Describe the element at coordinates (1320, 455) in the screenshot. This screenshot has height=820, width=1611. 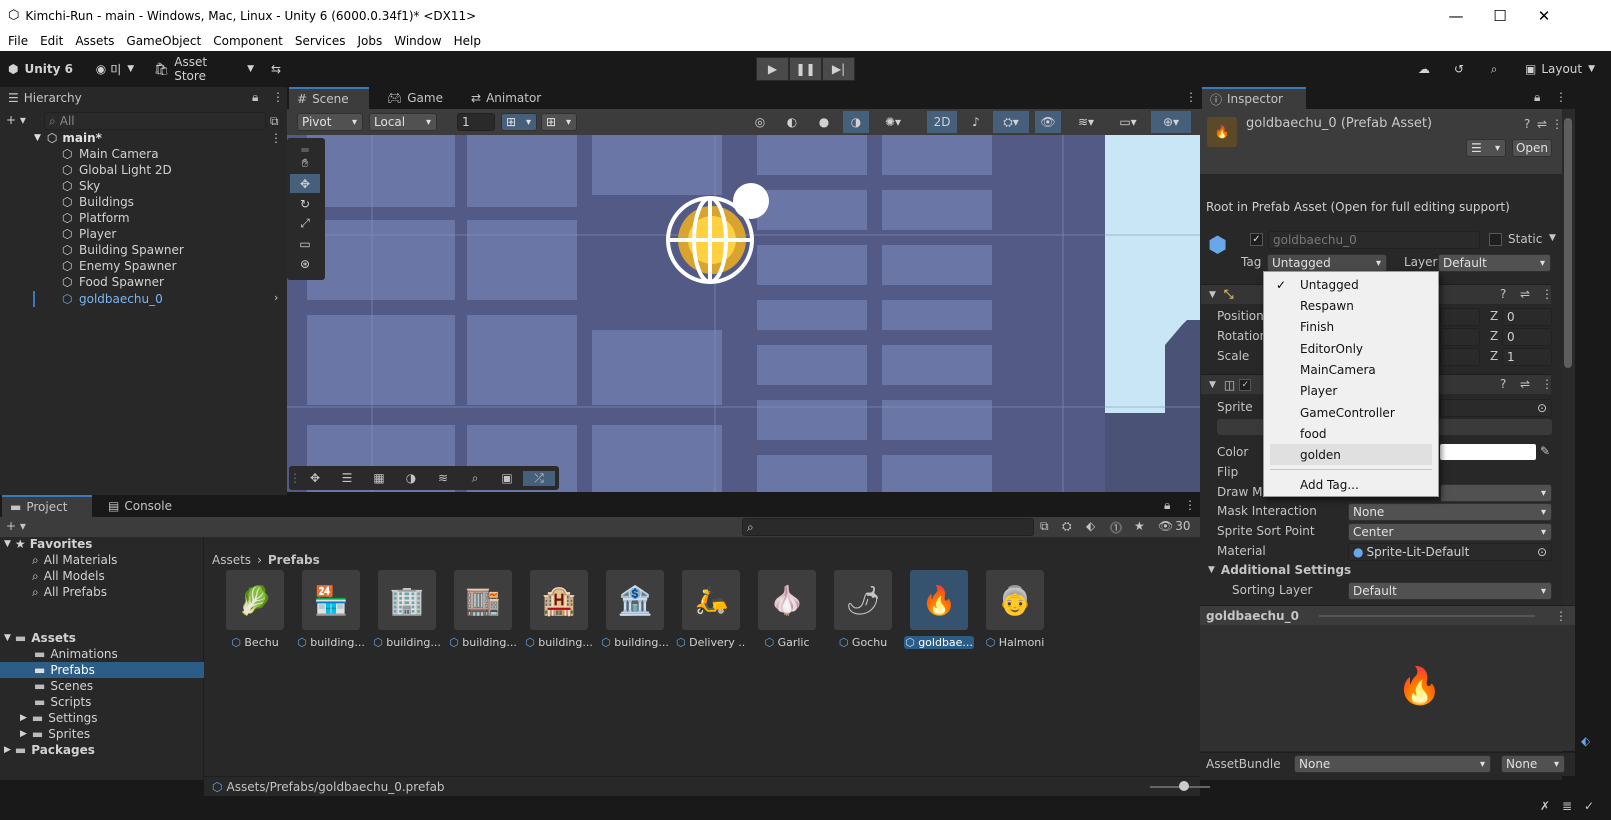
I see `tag-option-golden: golden` at that location.